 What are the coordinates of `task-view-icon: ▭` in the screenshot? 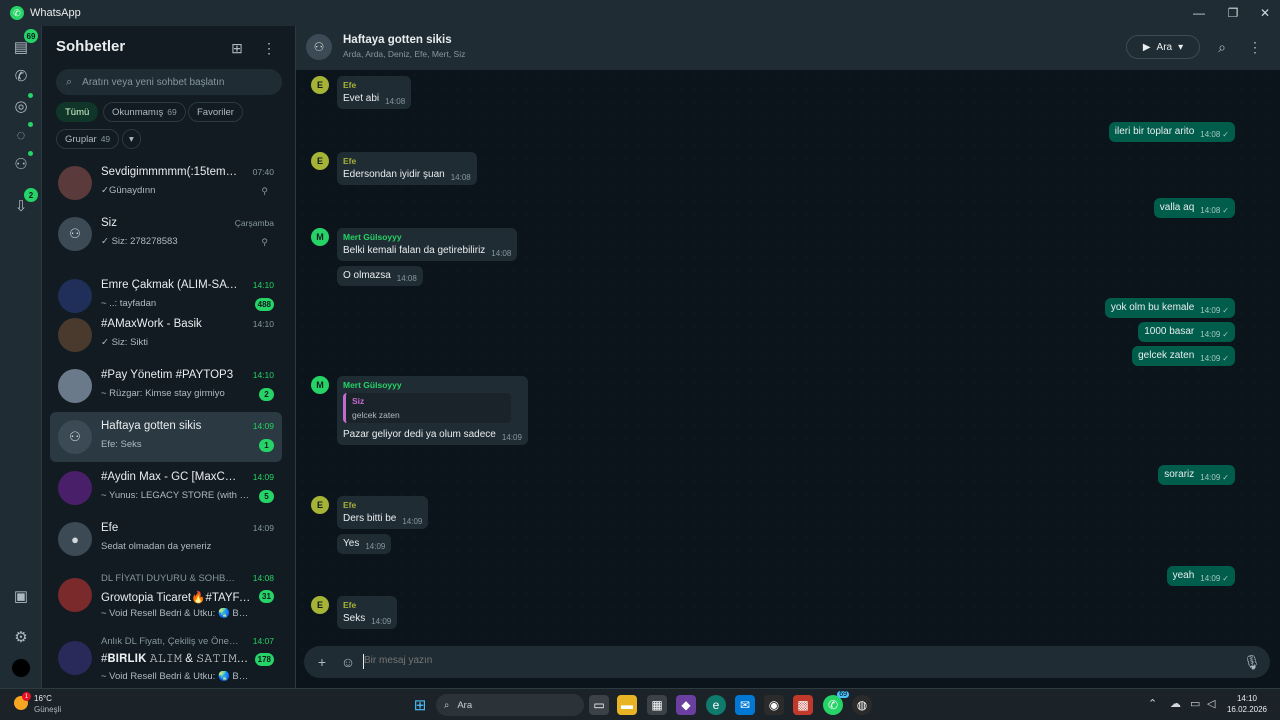 It's located at (599, 705).